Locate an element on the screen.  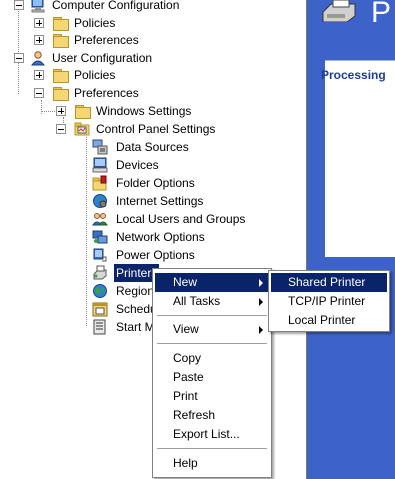
tree-item-windows-settings: Windows Settings is located at coordinates (136, 111).